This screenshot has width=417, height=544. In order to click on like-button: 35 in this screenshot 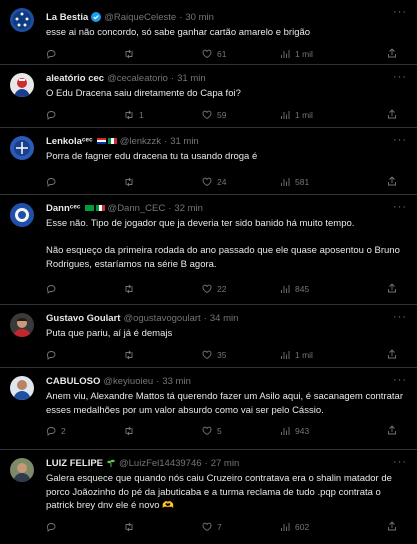, I will do `click(241, 355)`.